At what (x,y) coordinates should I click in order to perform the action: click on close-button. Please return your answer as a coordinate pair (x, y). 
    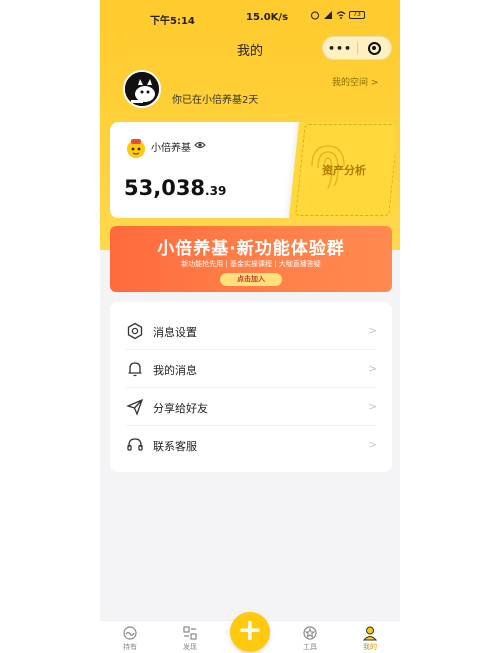
    Looking at the image, I should click on (374, 48).